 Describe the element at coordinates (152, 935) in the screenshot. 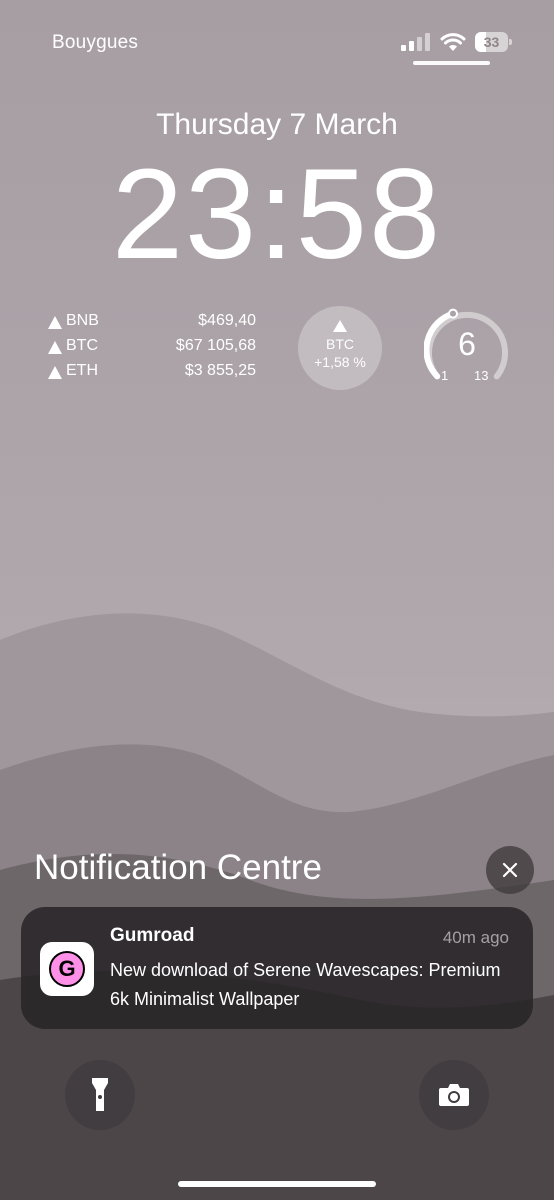

I see `notification-app-name: Gumroad` at that location.